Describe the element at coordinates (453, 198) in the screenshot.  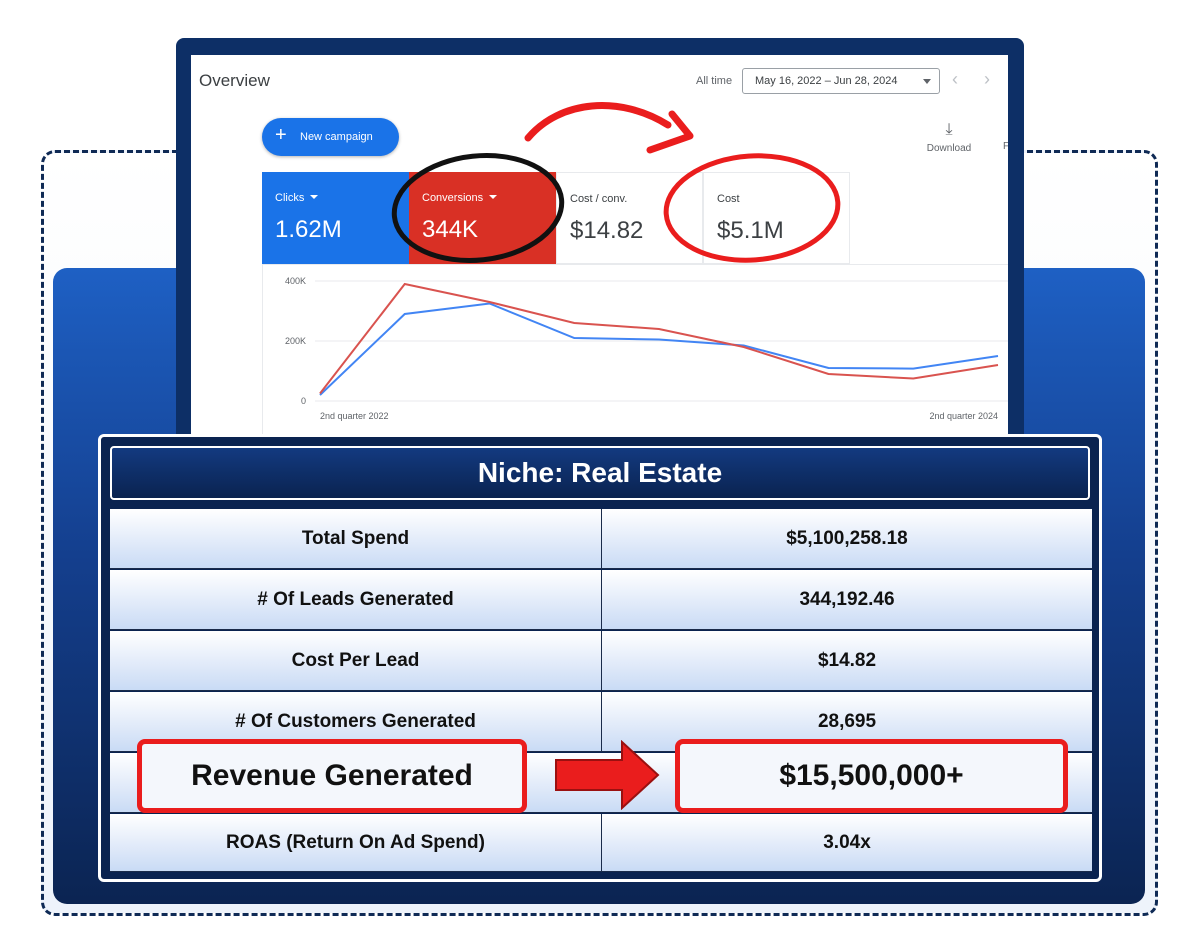
I see `metric-label: Conversions` at that location.